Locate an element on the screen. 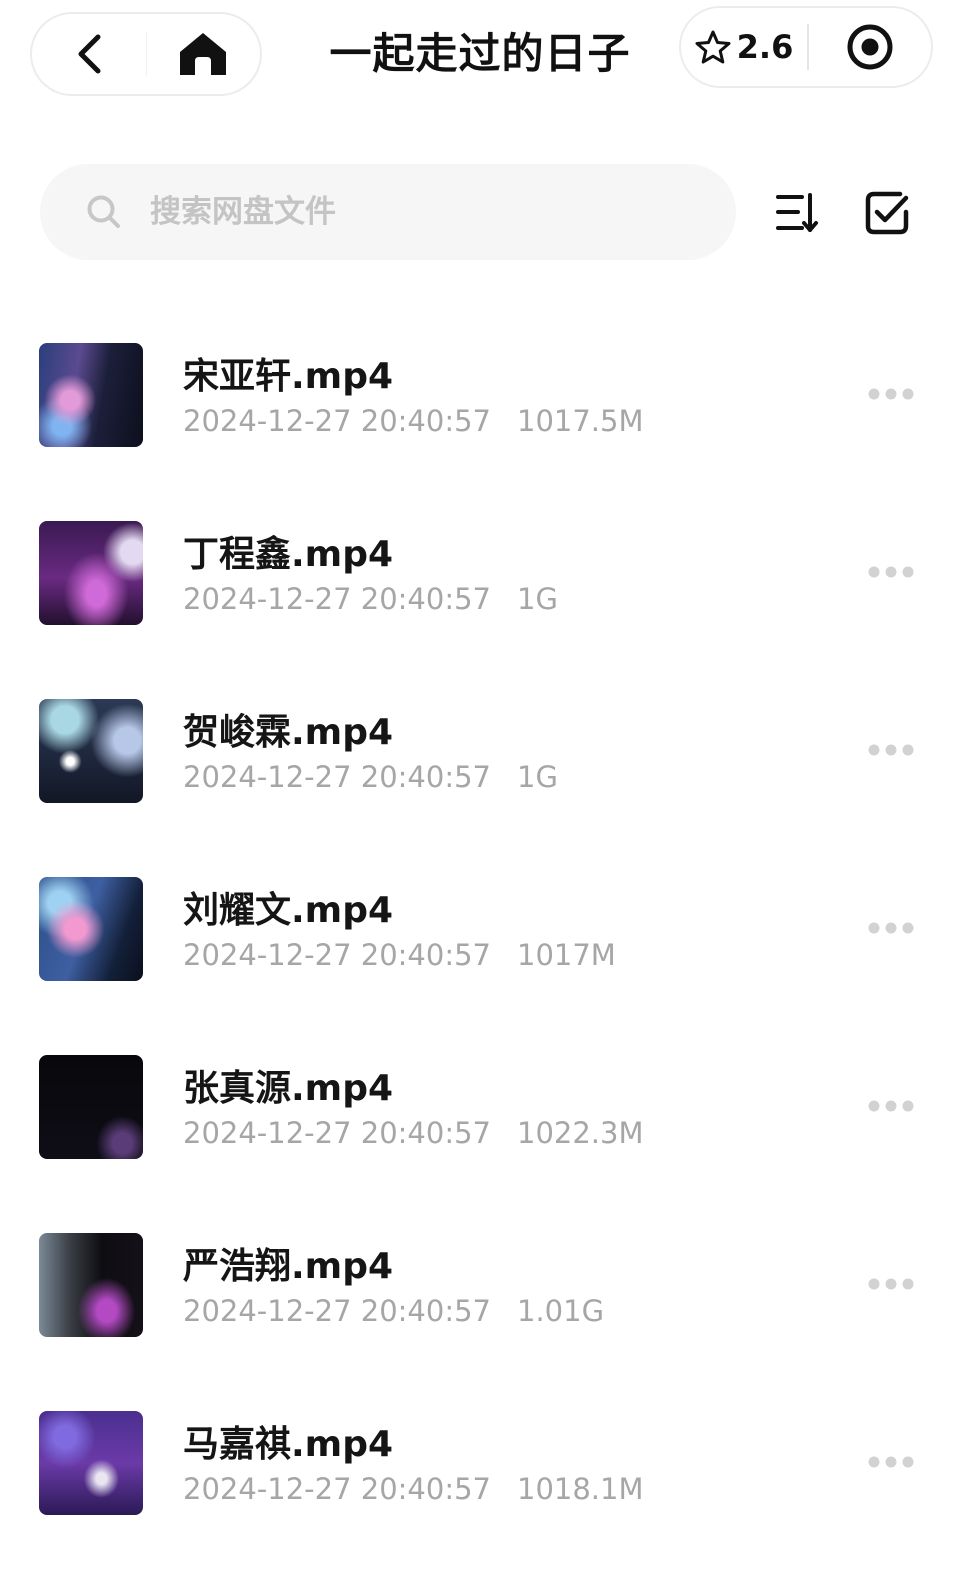 This screenshot has width=960, height=1576. file-size: 1017M is located at coordinates (566, 955).